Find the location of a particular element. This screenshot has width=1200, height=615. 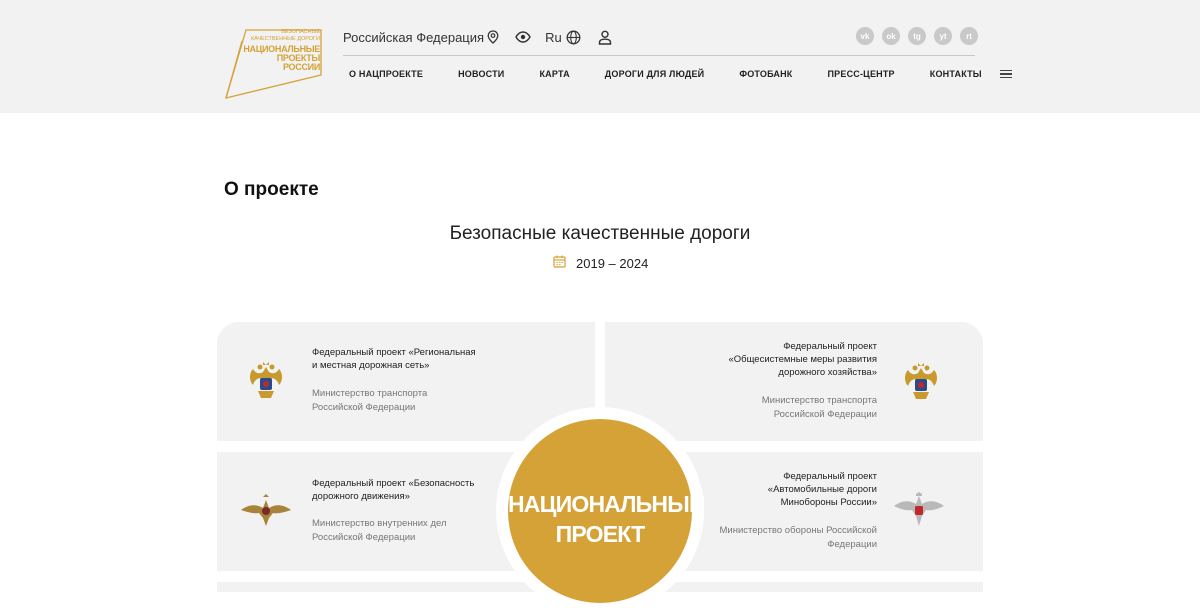

social-links: vk ok tg yt rt is located at coordinates (917, 36).